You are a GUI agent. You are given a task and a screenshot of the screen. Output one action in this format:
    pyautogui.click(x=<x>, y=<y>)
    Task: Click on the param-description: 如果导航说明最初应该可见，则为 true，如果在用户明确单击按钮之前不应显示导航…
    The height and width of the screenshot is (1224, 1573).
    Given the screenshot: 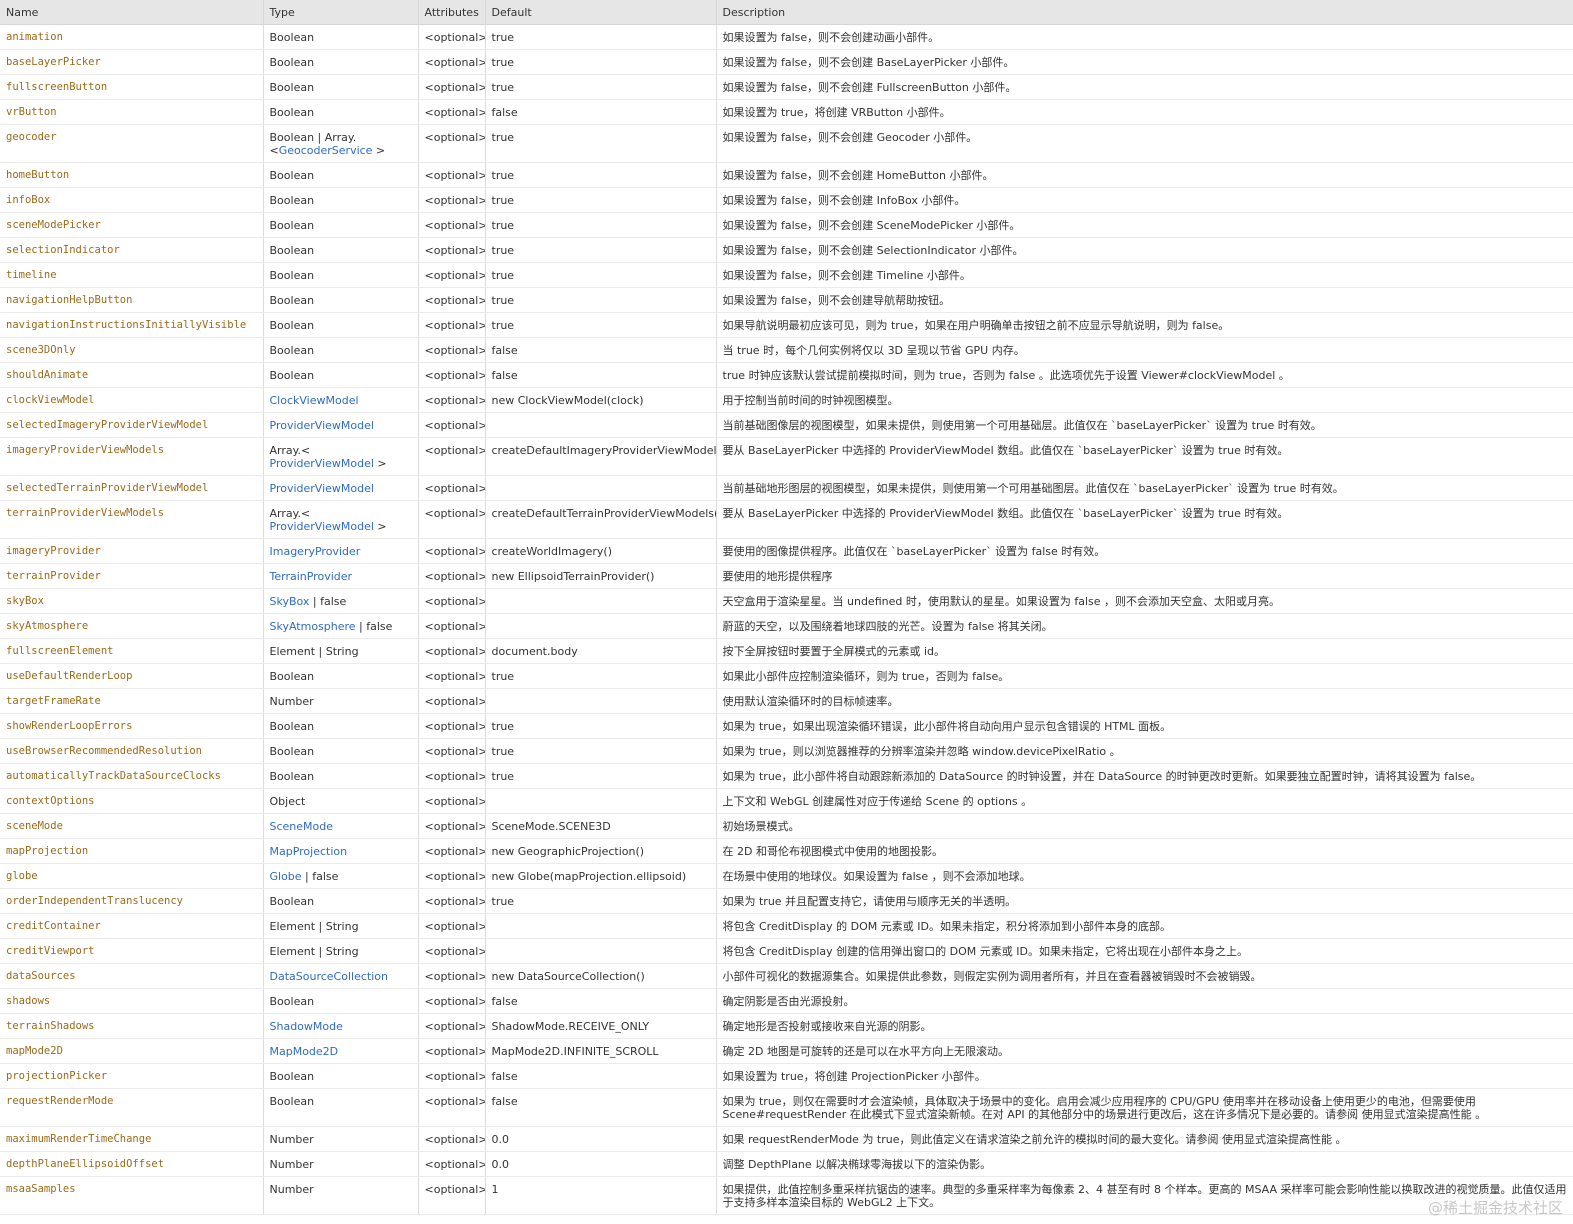 What is the action you would take?
    pyautogui.click(x=1144, y=325)
    